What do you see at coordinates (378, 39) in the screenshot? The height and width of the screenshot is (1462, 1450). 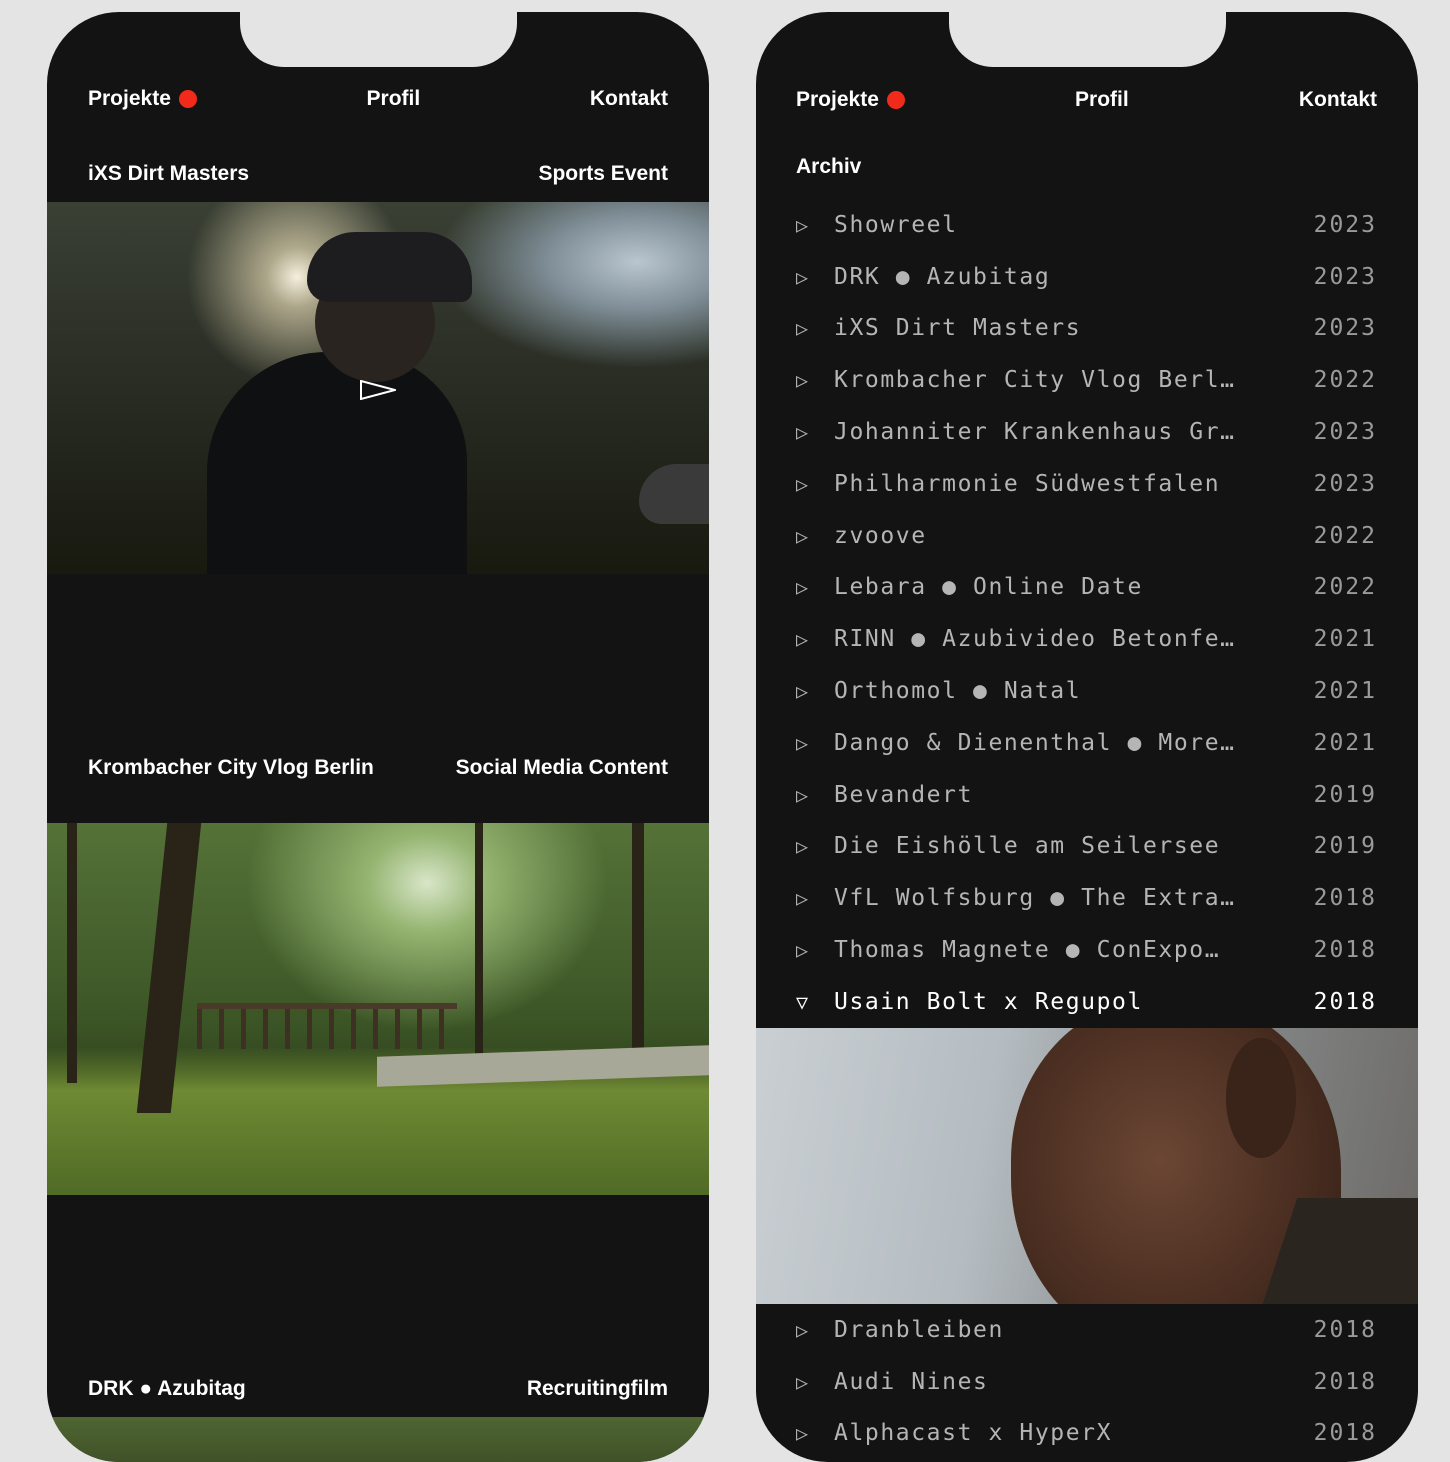 I see `phone-notch` at bounding box center [378, 39].